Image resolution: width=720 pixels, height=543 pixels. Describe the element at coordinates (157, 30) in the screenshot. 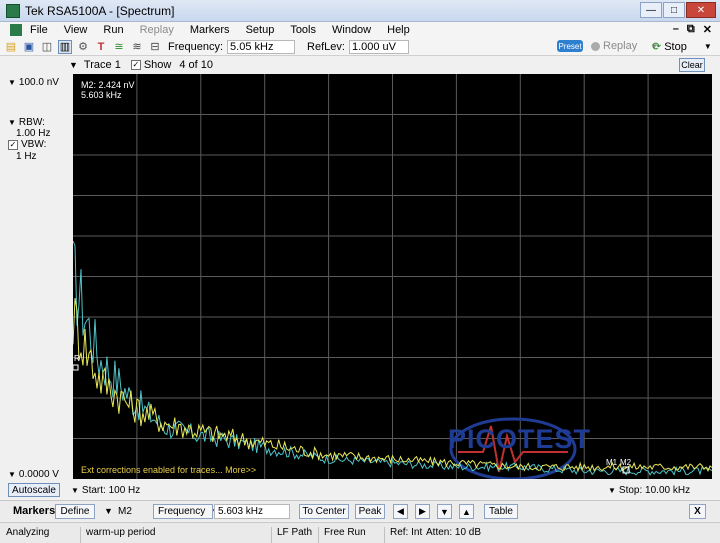

I see `menu-replay: Replay` at that location.